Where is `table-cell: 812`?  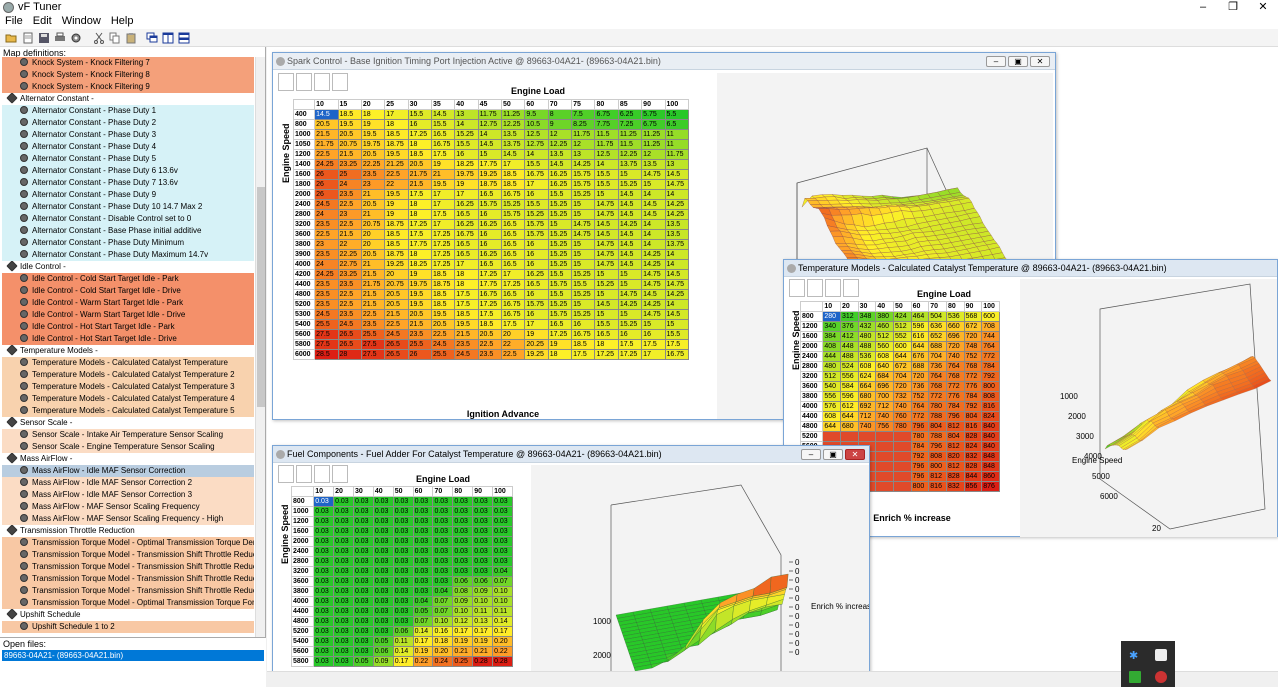
table-cell: 812 is located at coordinates (955, 446).